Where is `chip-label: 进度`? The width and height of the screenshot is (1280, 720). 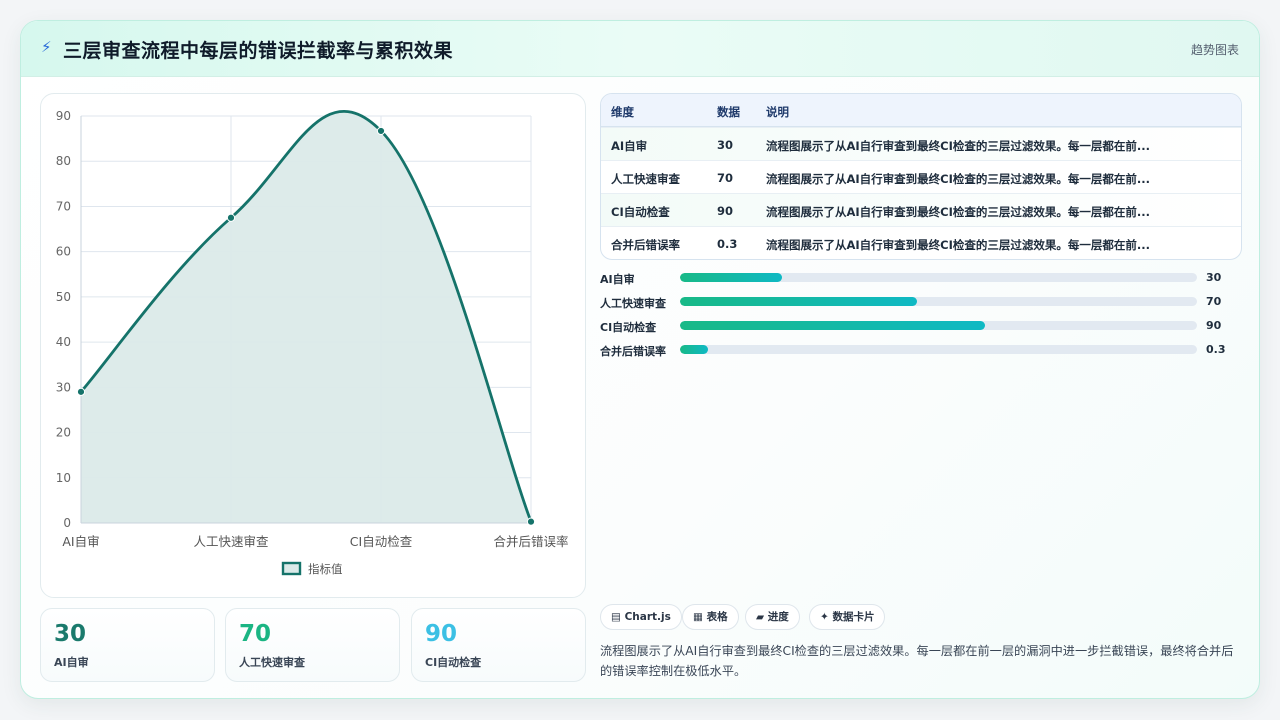 chip-label: 进度 is located at coordinates (778, 617).